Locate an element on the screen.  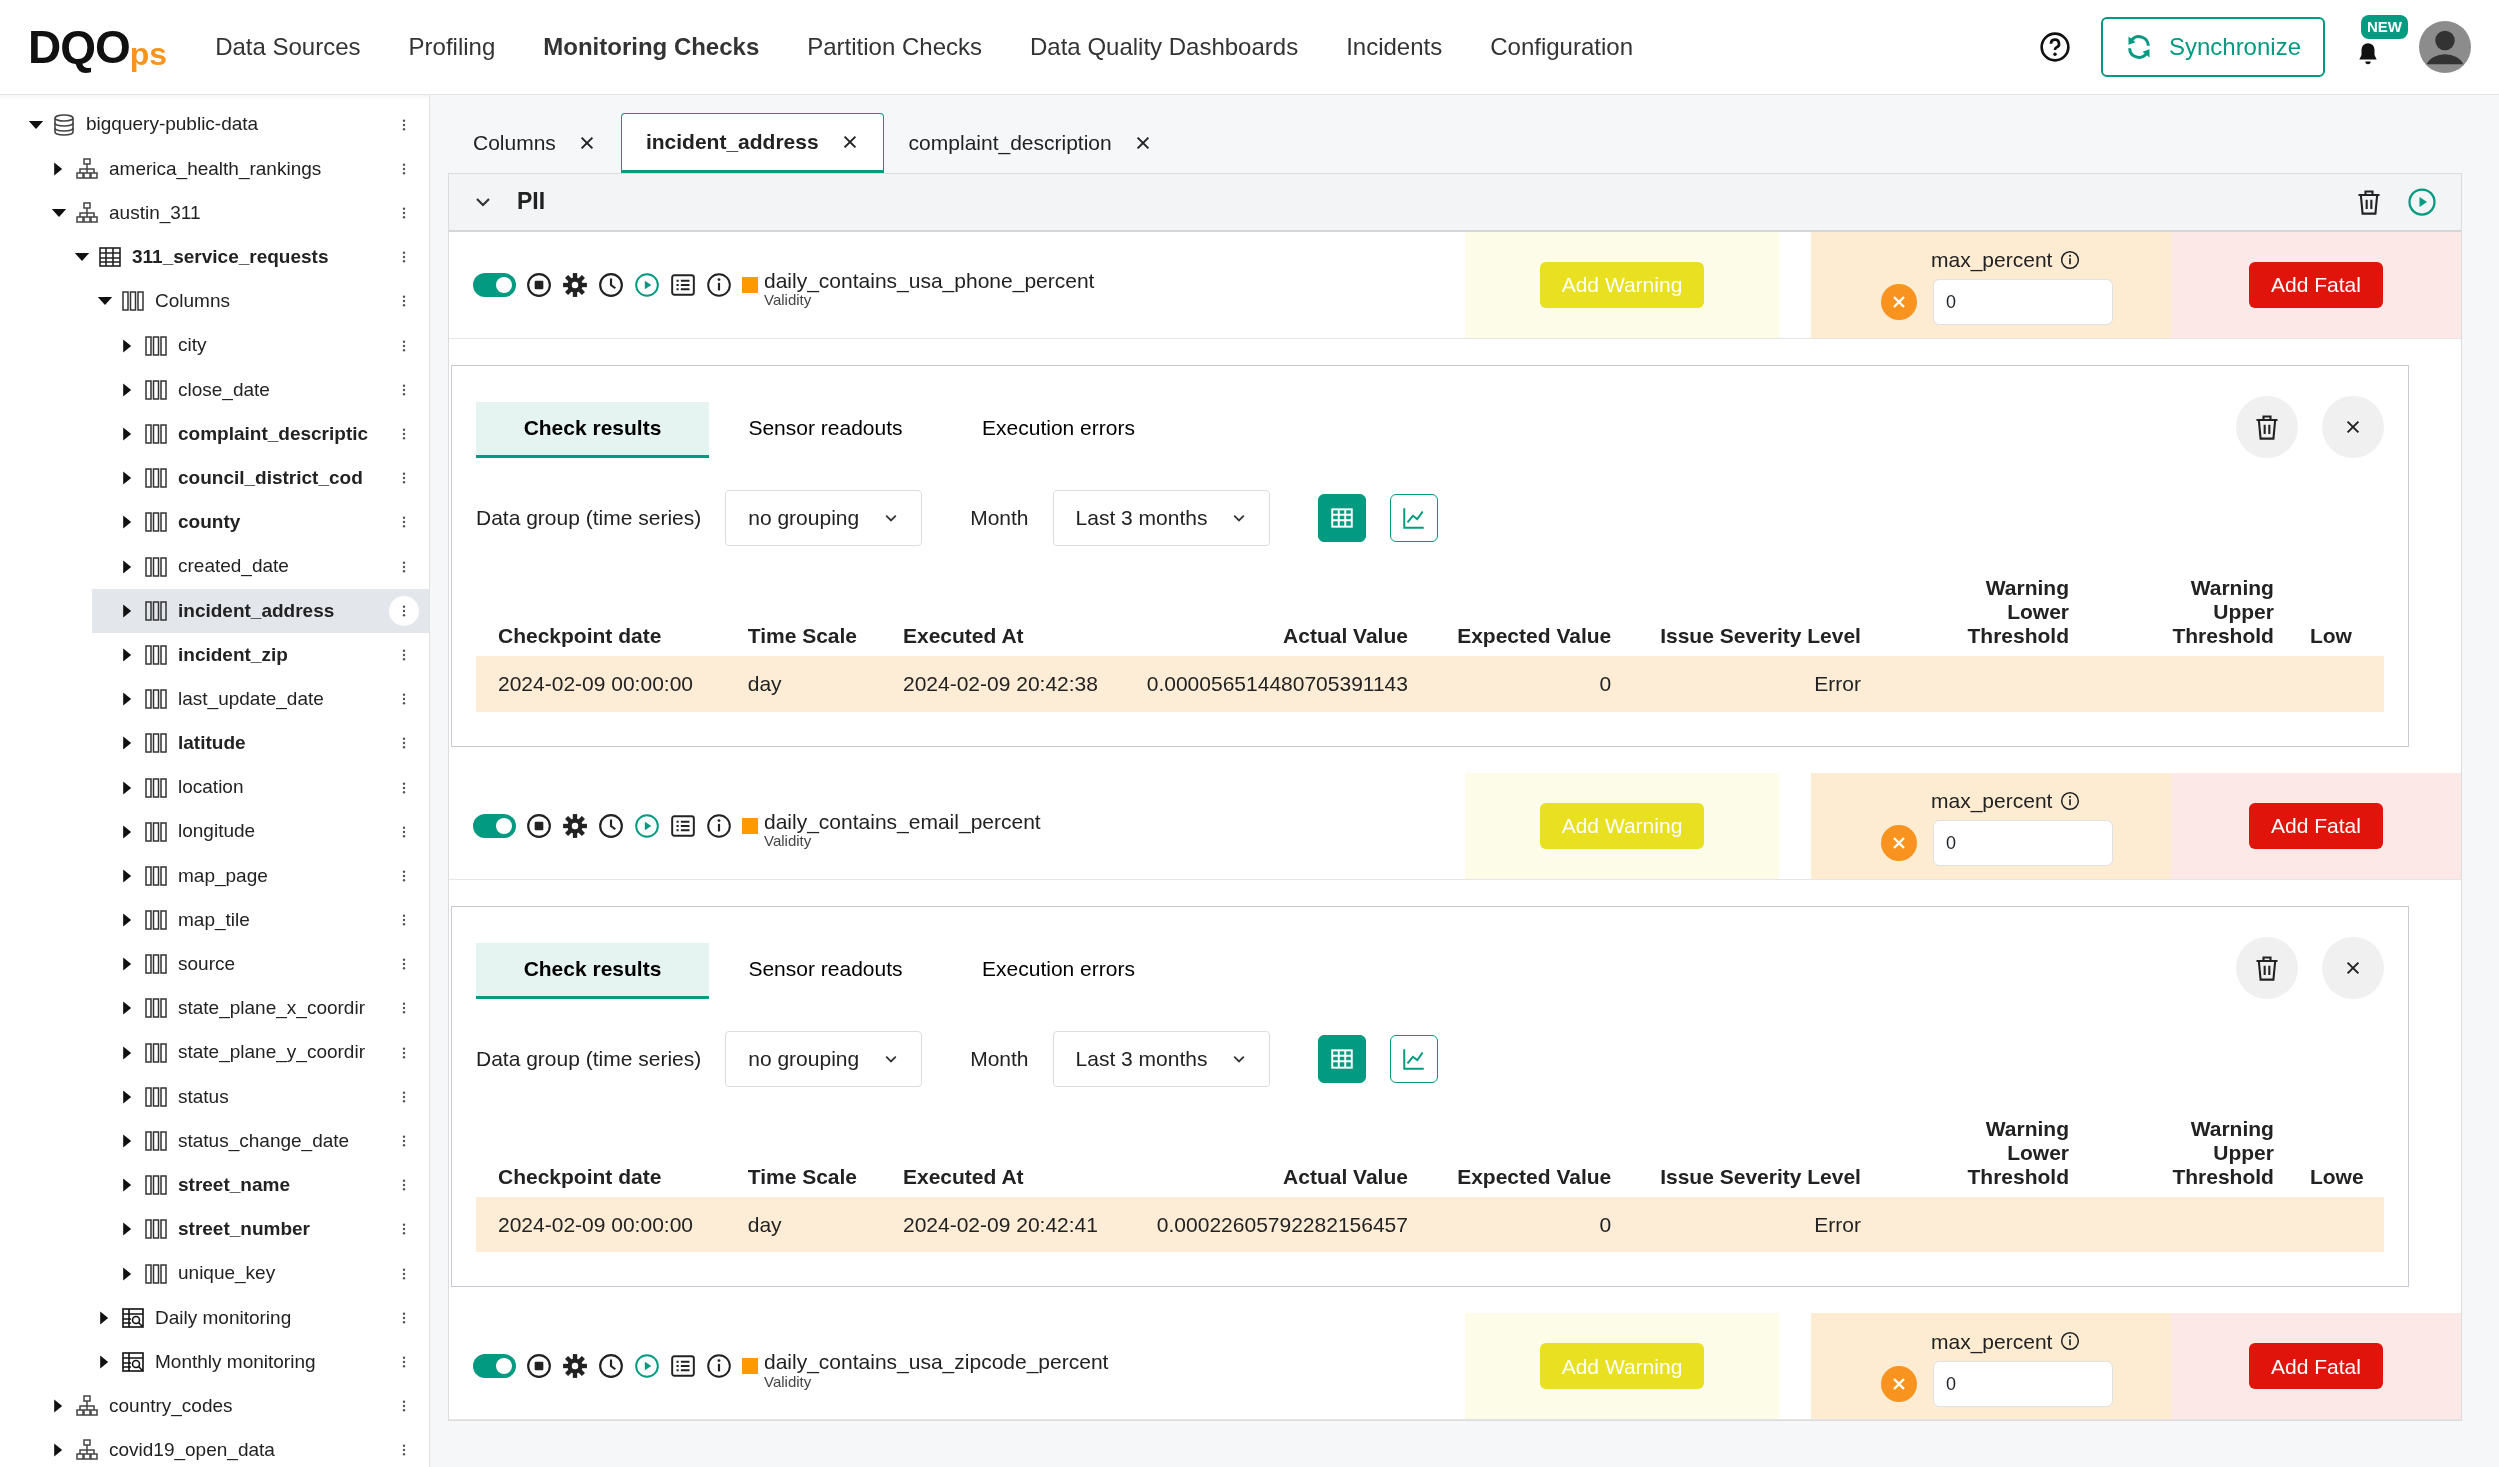
tree-item: map_page is located at coordinates (214, 875).